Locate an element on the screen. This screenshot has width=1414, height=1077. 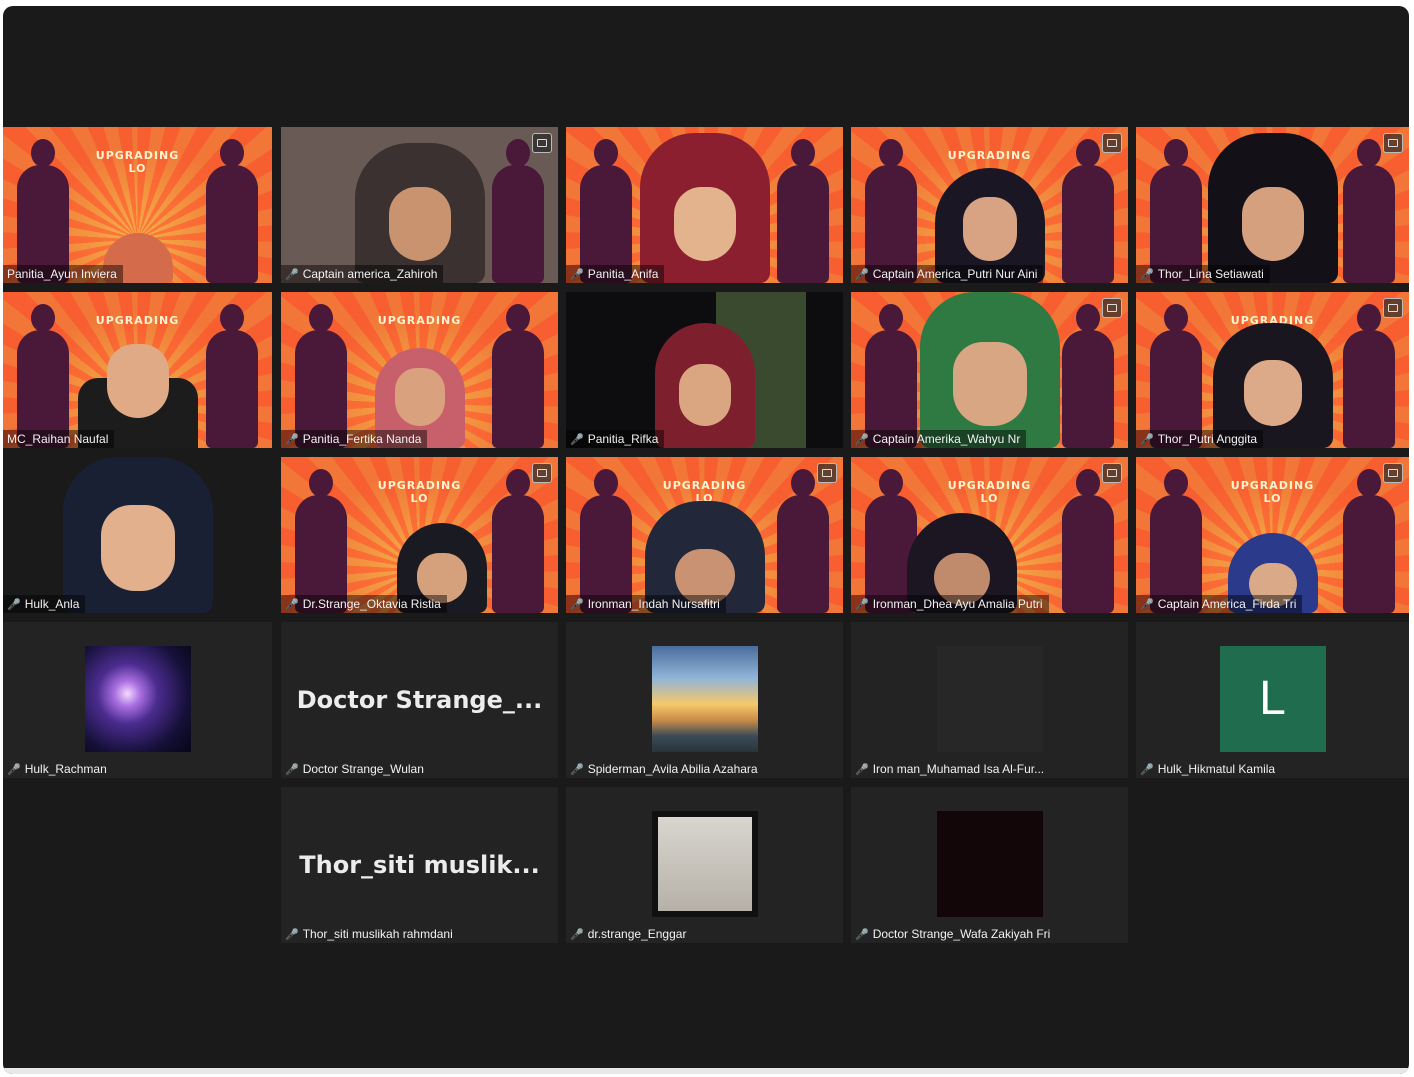
participant-name: Panitia_Ayun Inviera is located at coordinates (63, 274).